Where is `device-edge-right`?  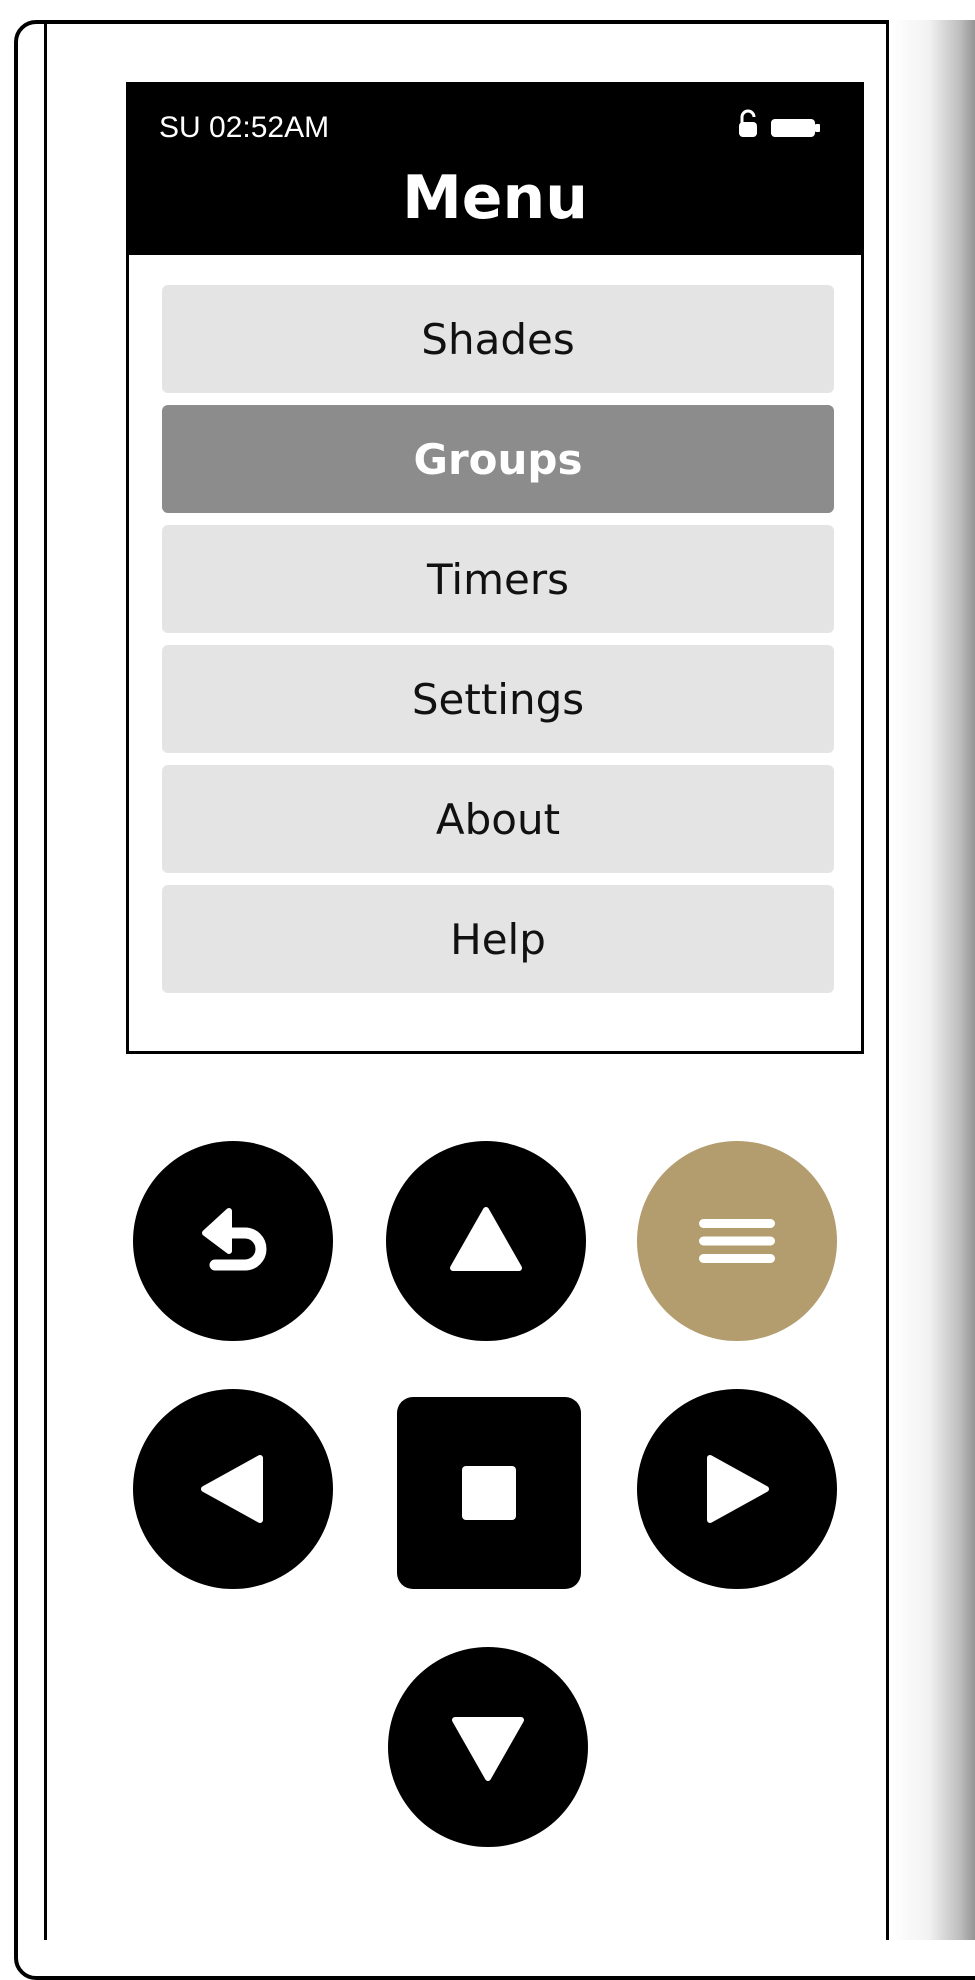 device-edge-right is located at coordinates (930, 980).